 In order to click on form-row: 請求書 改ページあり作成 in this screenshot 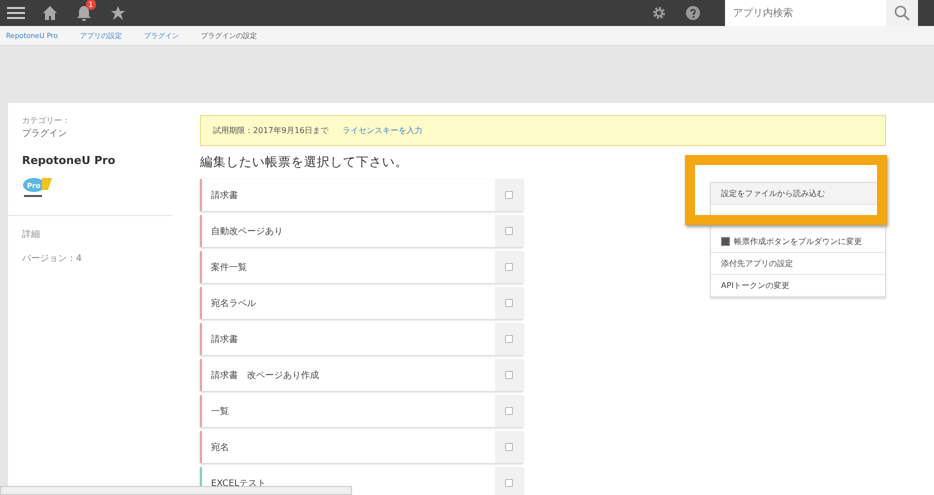, I will do `click(362, 375)`.